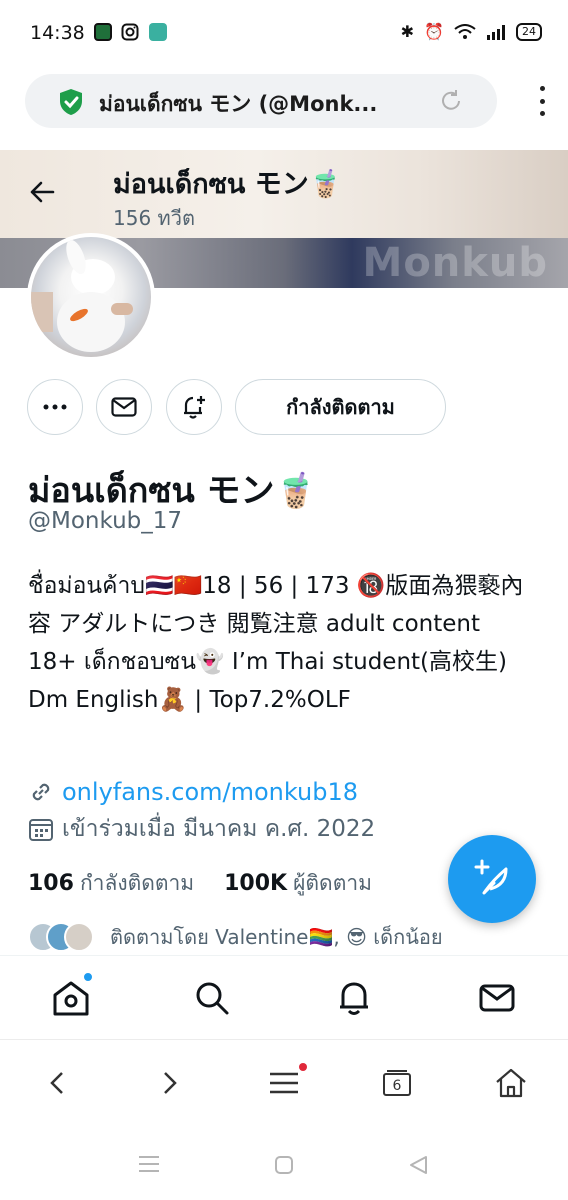 The image size is (568, 1200). I want to click on browser-menu-icon, so click(542, 101).